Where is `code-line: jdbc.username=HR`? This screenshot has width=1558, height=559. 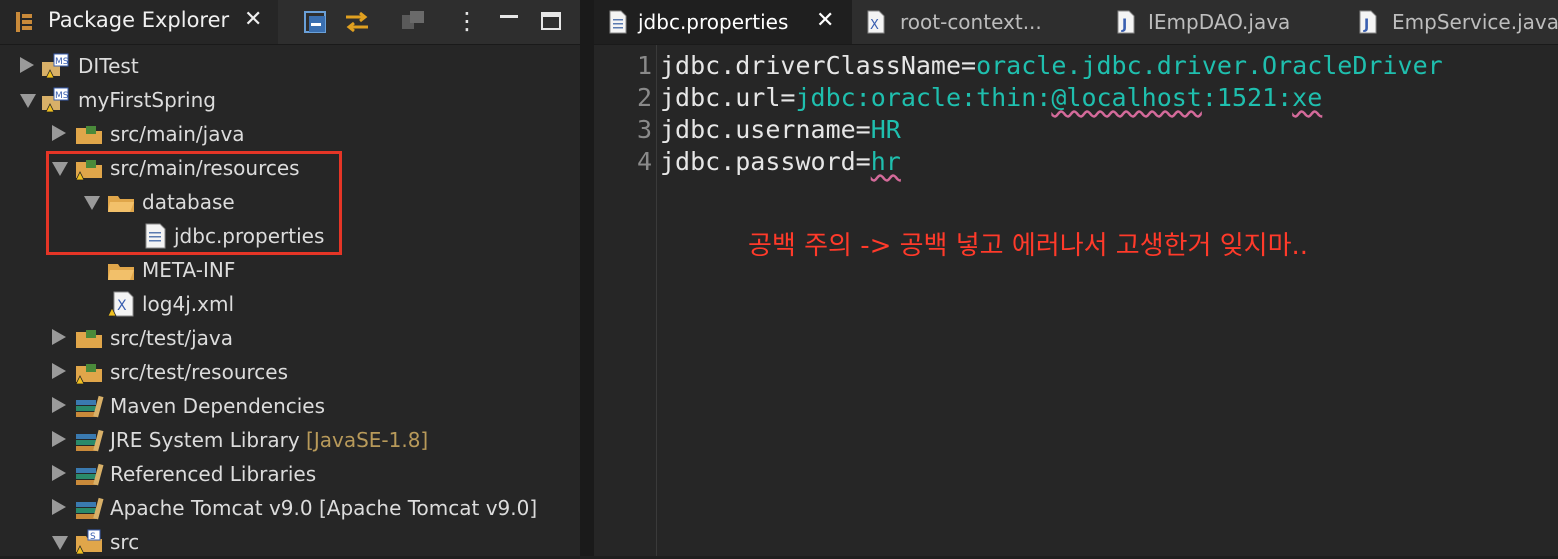
code-line: jdbc.username=HR is located at coordinates (780, 129).